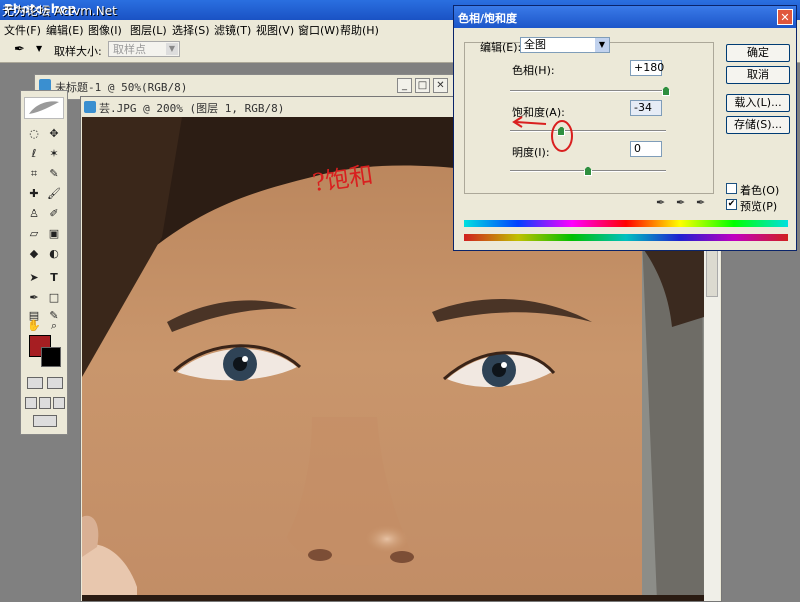  Describe the element at coordinates (565, 45) in the screenshot. I see `edit-select: 全图 ▼` at that location.